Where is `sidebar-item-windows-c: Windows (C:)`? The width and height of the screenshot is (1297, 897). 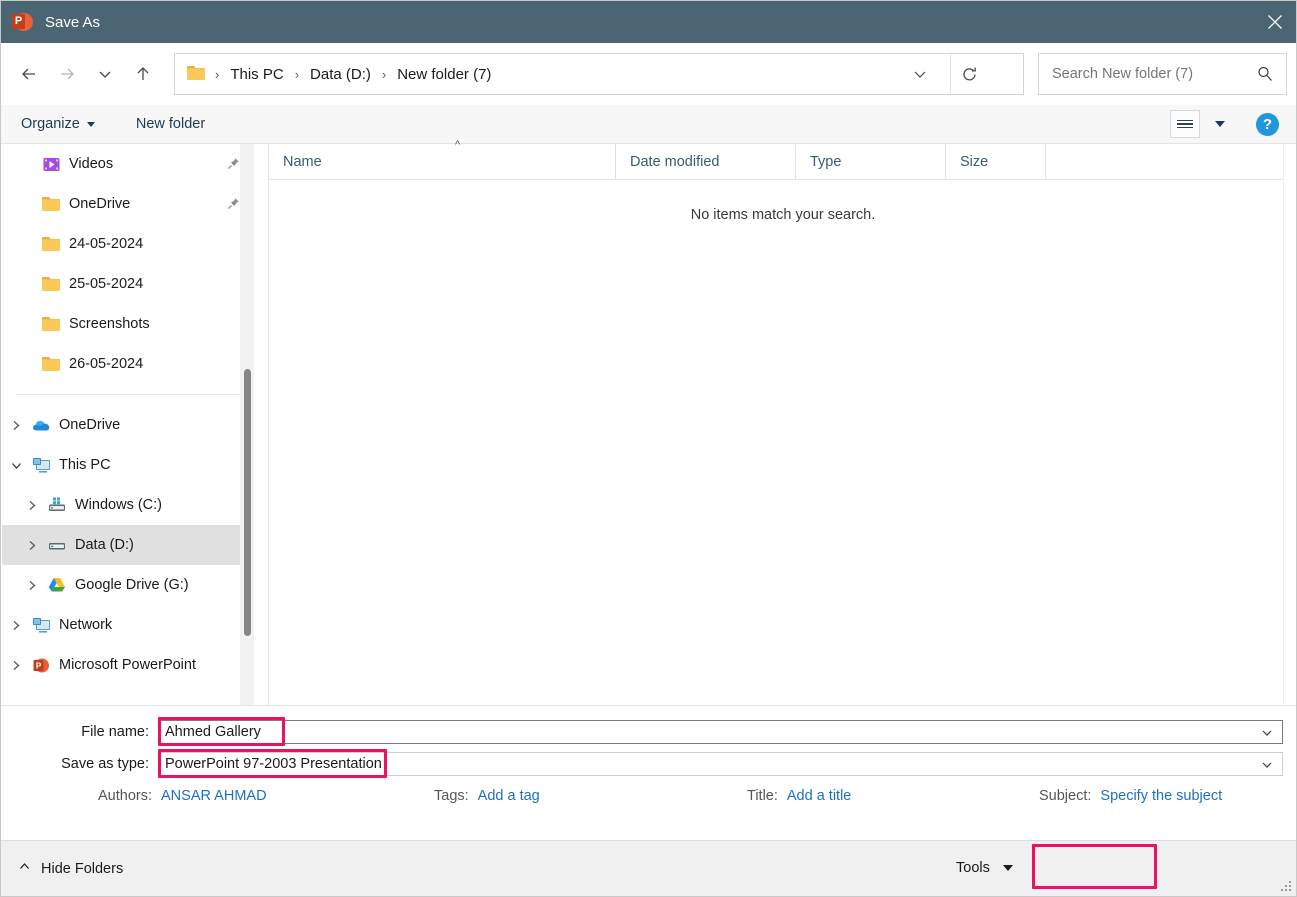
sidebar-item-windows-c: Windows (C:) is located at coordinates (128, 505).